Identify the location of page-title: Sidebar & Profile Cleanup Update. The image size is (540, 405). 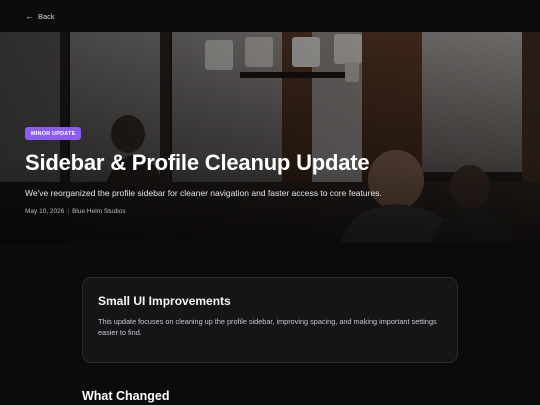
(197, 162).